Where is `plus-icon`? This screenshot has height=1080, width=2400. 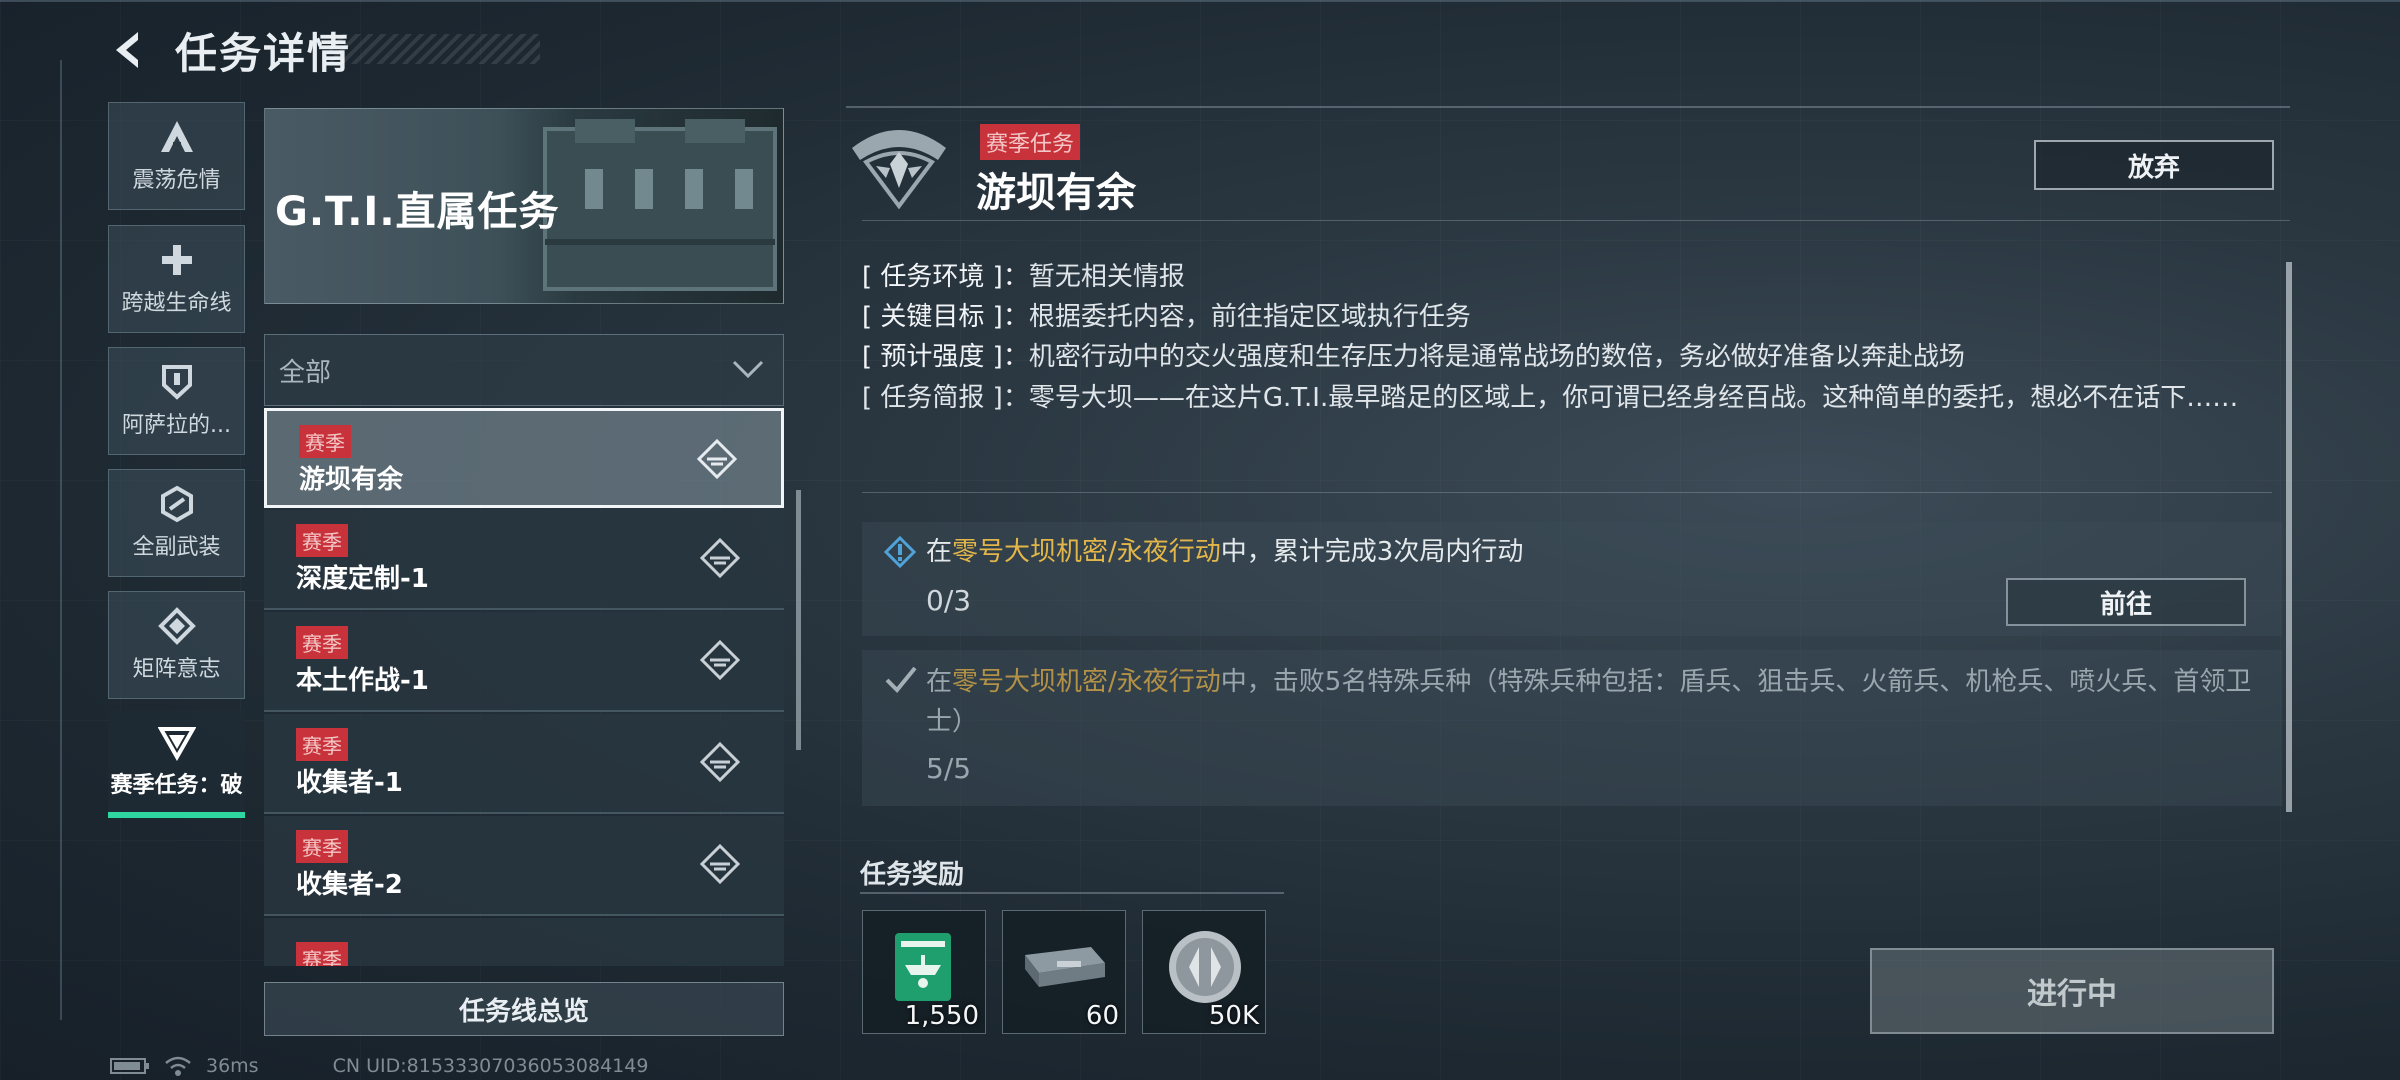 plus-icon is located at coordinates (176, 260).